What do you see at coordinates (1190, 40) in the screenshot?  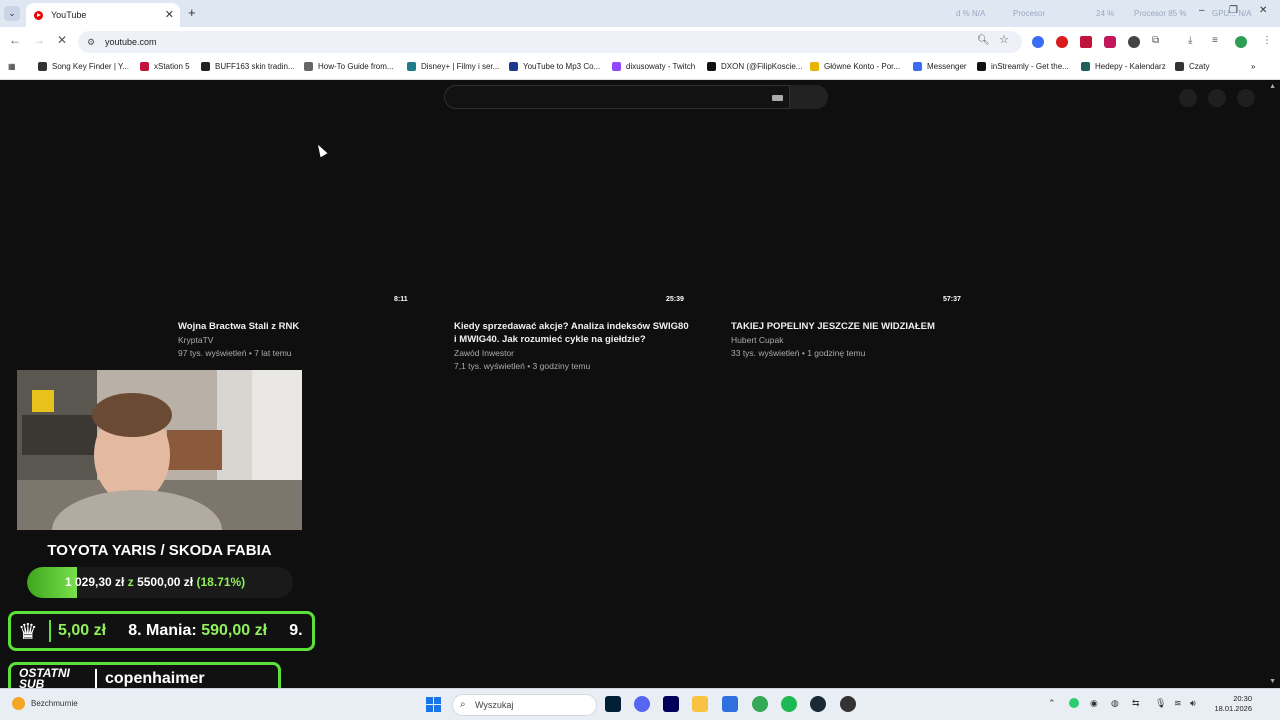 I see `download-icon: ⤓` at bounding box center [1190, 40].